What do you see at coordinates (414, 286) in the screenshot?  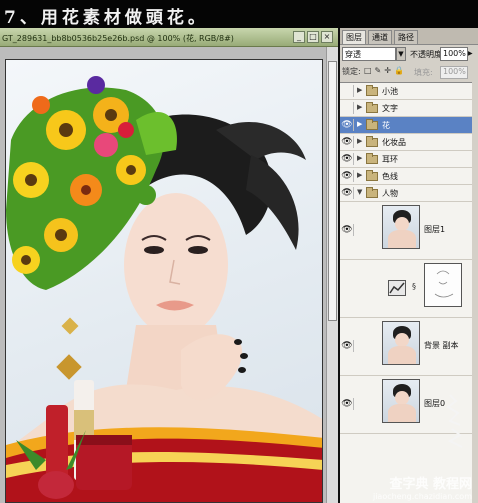 I see `link-icon: §` at bounding box center [414, 286].